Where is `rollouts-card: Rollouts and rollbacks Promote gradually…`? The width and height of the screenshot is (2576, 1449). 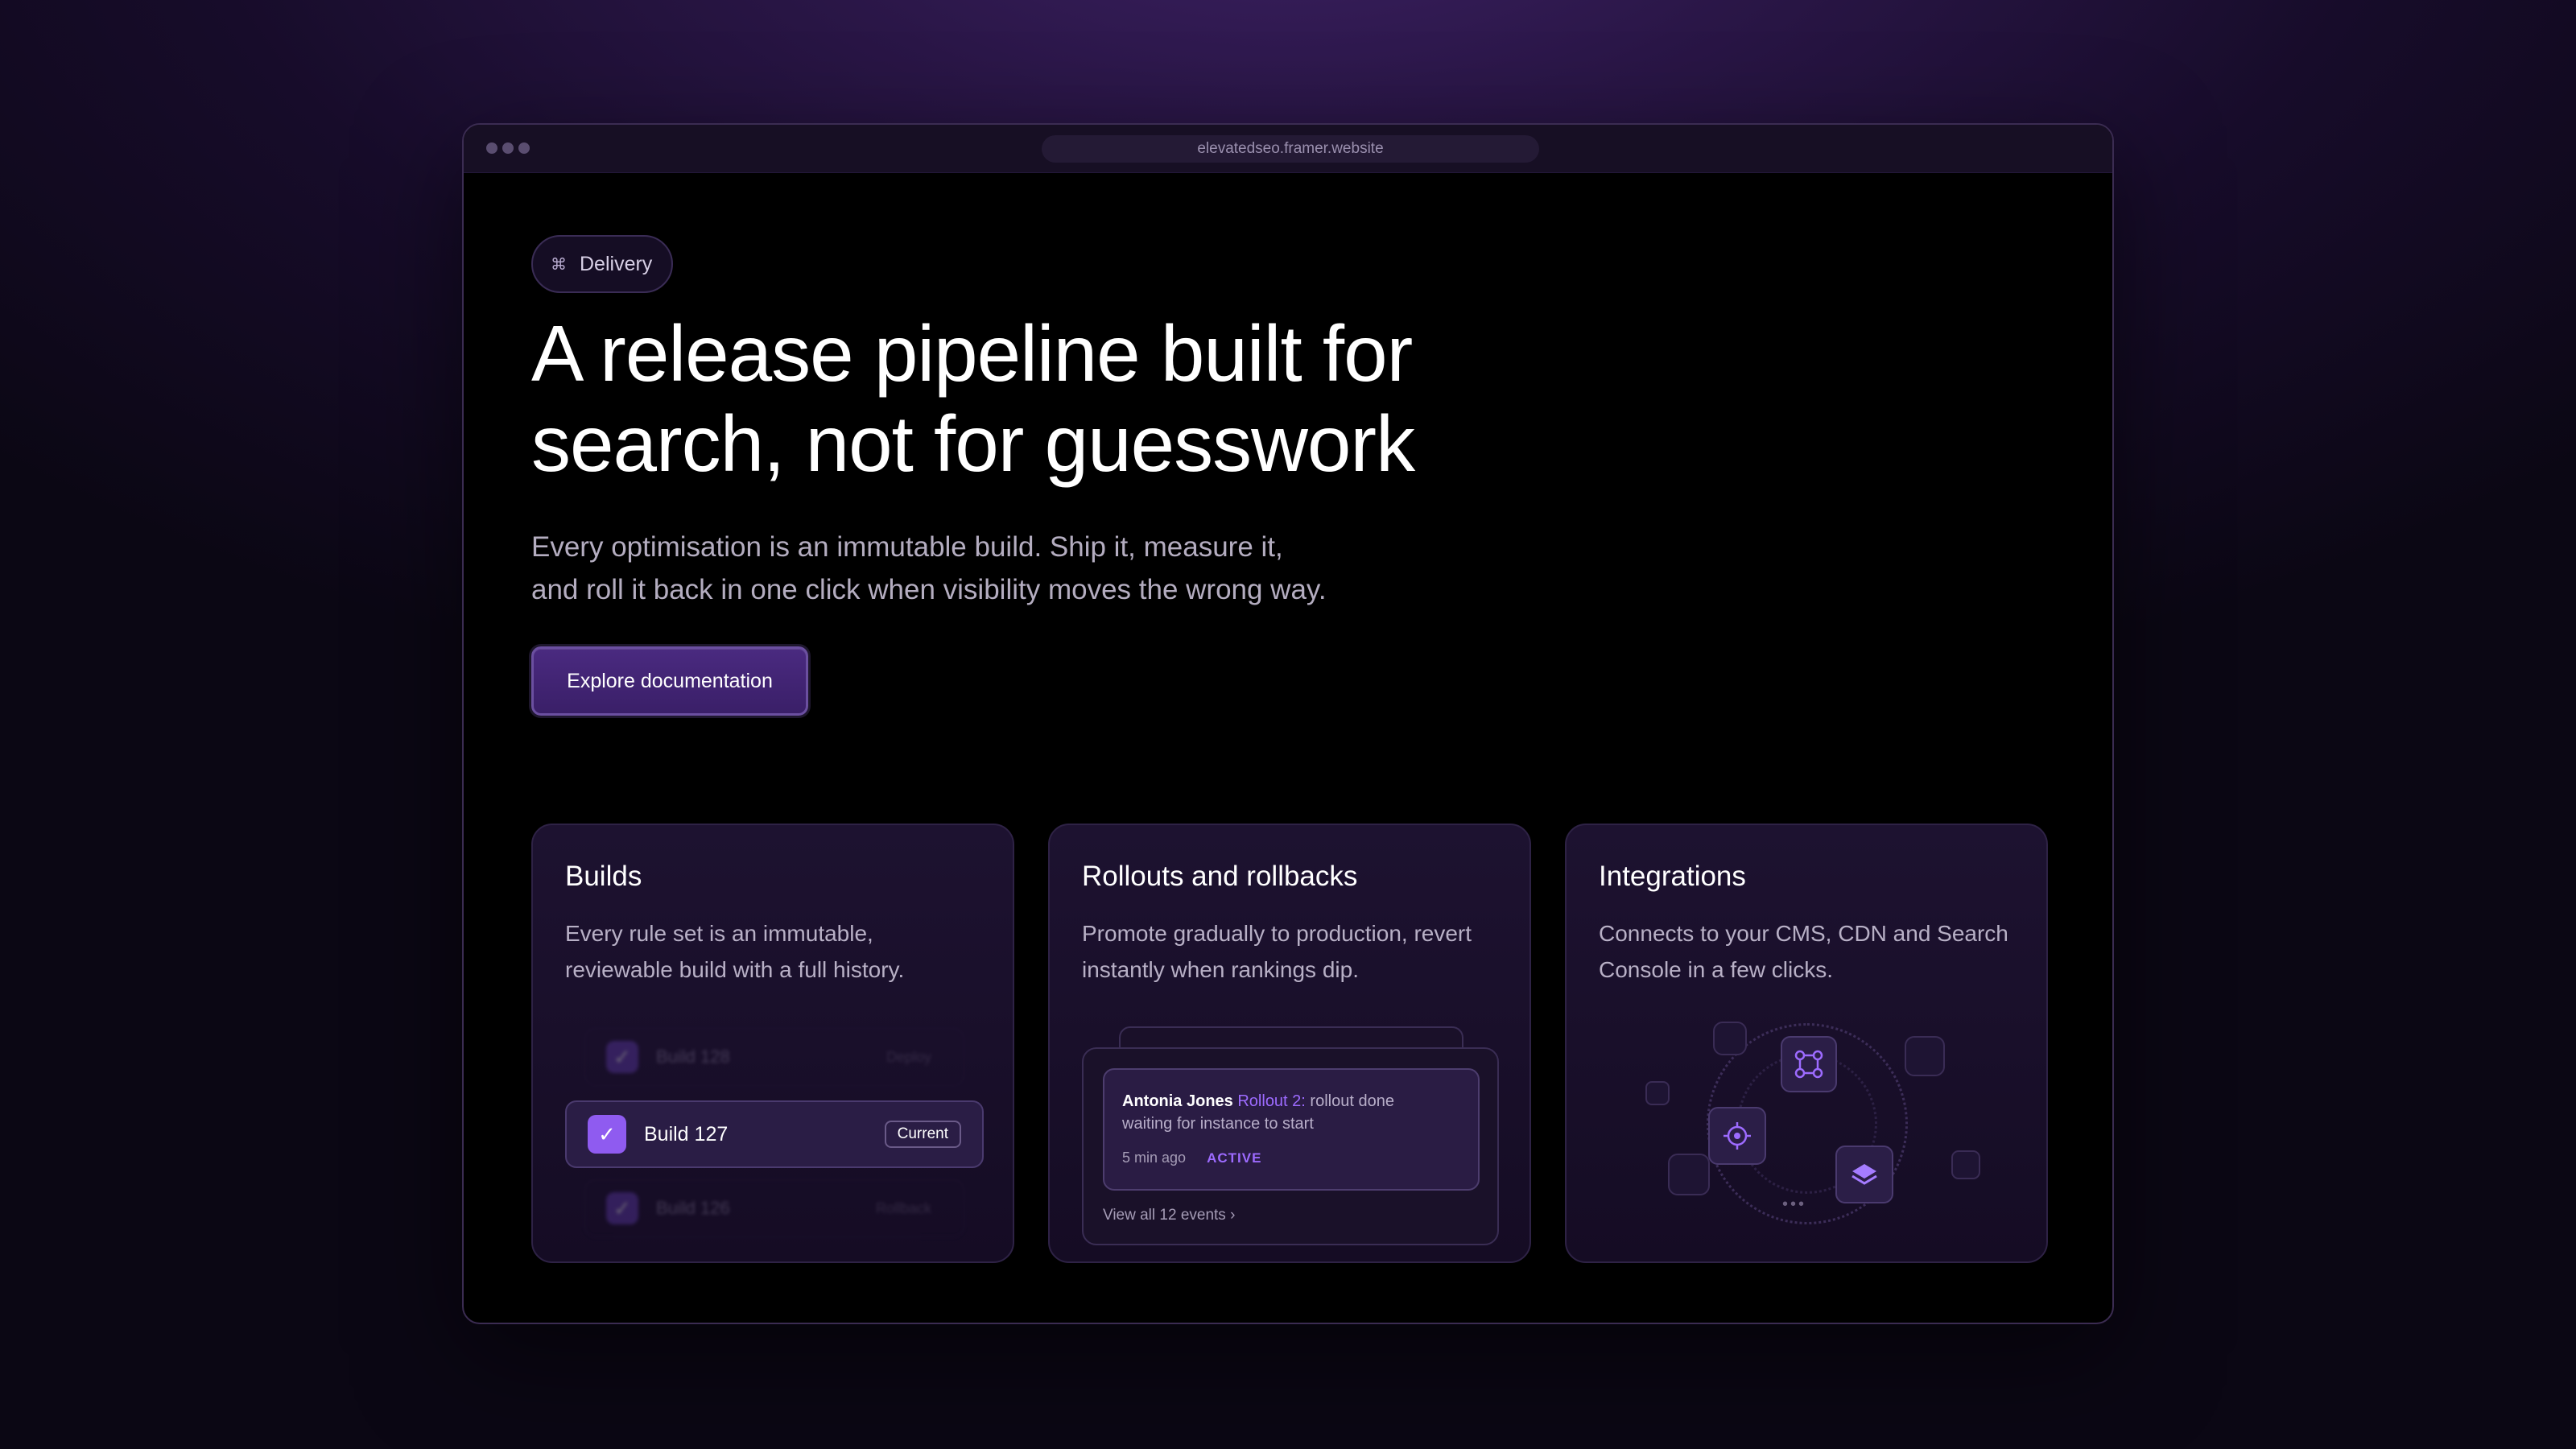
rollouts-card: Rollouts and rollbacks Promote gradually… is located at coordinates (1289, 1043).